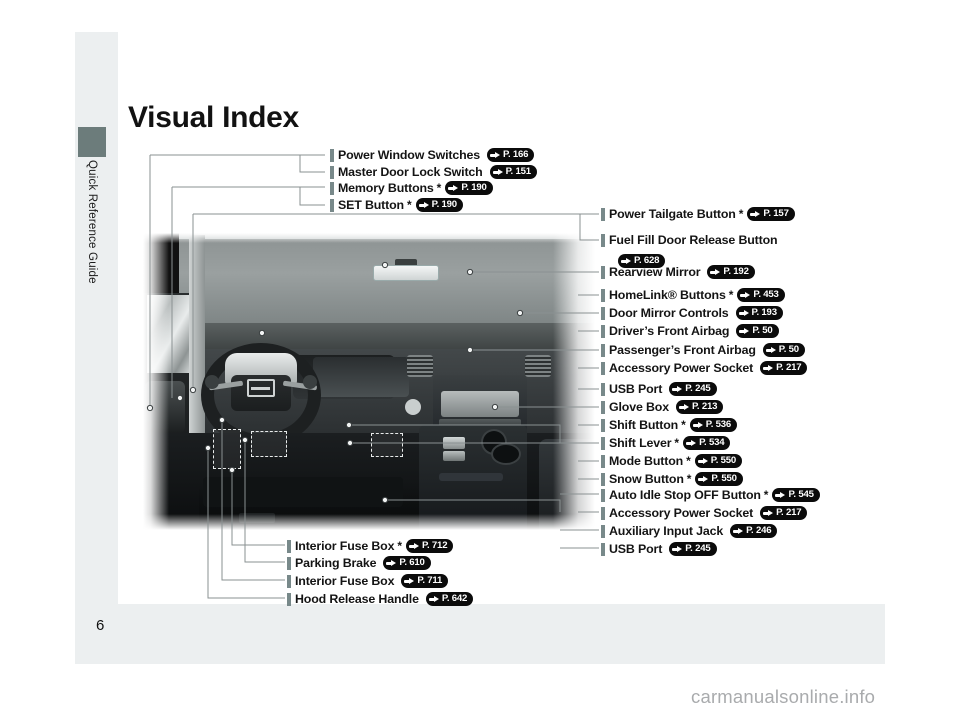 Image resolution: width=960 pixels, height=722 pixels. I want to click on callout-label: Memory Buttons, so click(386, 188).